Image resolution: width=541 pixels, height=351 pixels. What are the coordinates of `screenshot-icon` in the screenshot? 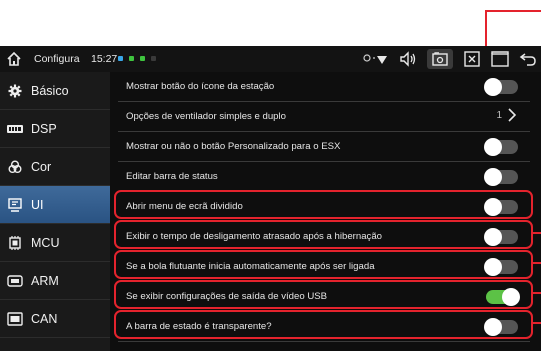 It's located at (440, 59).